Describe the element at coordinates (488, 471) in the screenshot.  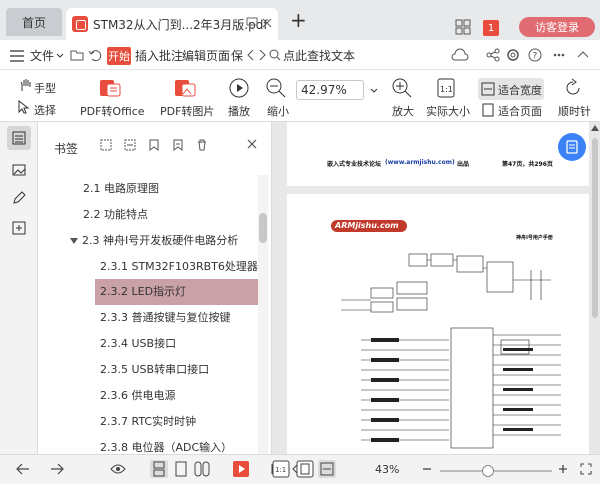
I see `zoom-slider-knob` at that location.